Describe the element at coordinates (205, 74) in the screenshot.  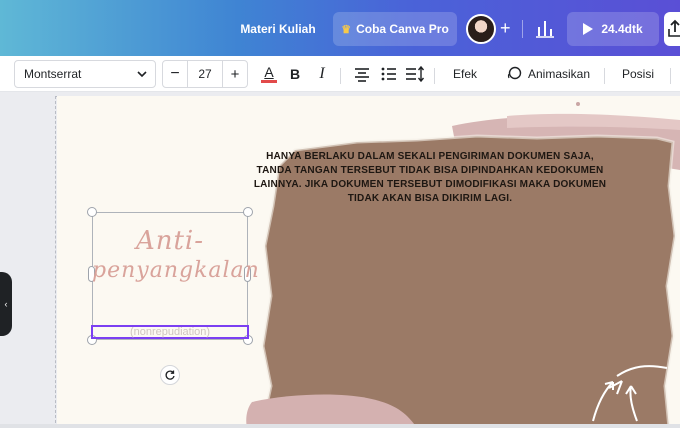
I see `font-size-input: 27` at that location.